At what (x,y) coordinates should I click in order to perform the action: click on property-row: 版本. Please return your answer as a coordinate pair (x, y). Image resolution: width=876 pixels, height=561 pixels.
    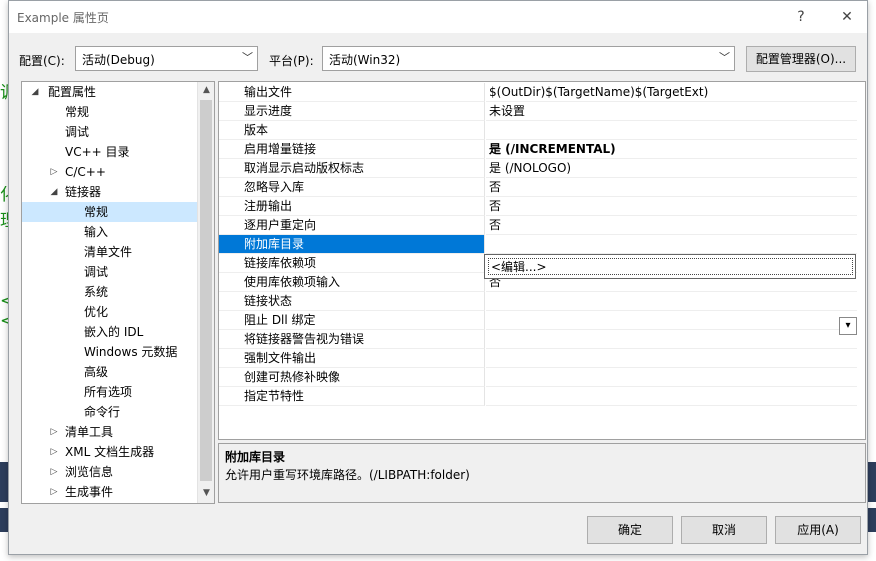
    Looking at the image, I should click on (542, 130).